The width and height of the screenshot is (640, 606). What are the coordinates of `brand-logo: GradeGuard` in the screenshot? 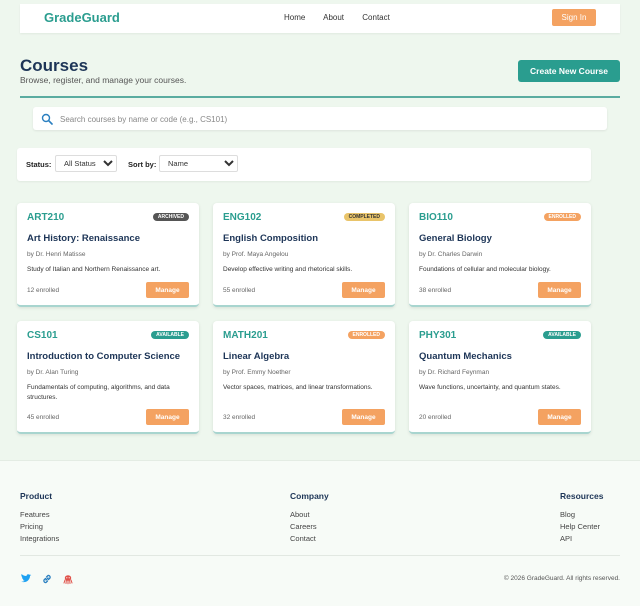 It's located at (82, 17).